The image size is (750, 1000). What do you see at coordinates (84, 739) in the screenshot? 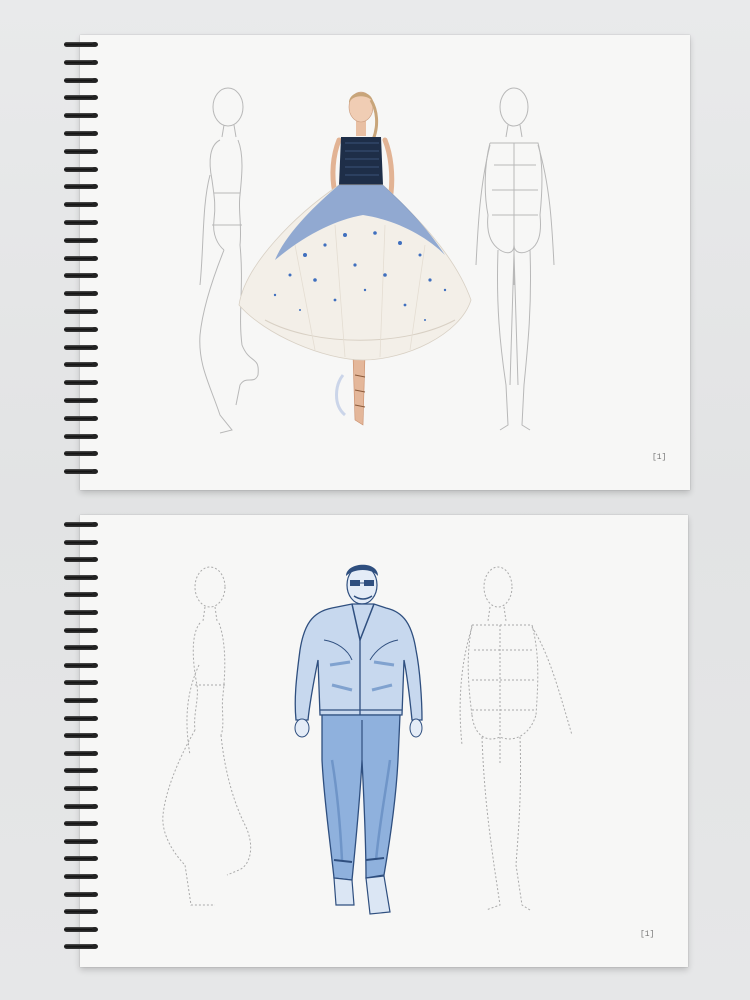
I see `bottom-spiral-binding` at bounding box center [84, 739].